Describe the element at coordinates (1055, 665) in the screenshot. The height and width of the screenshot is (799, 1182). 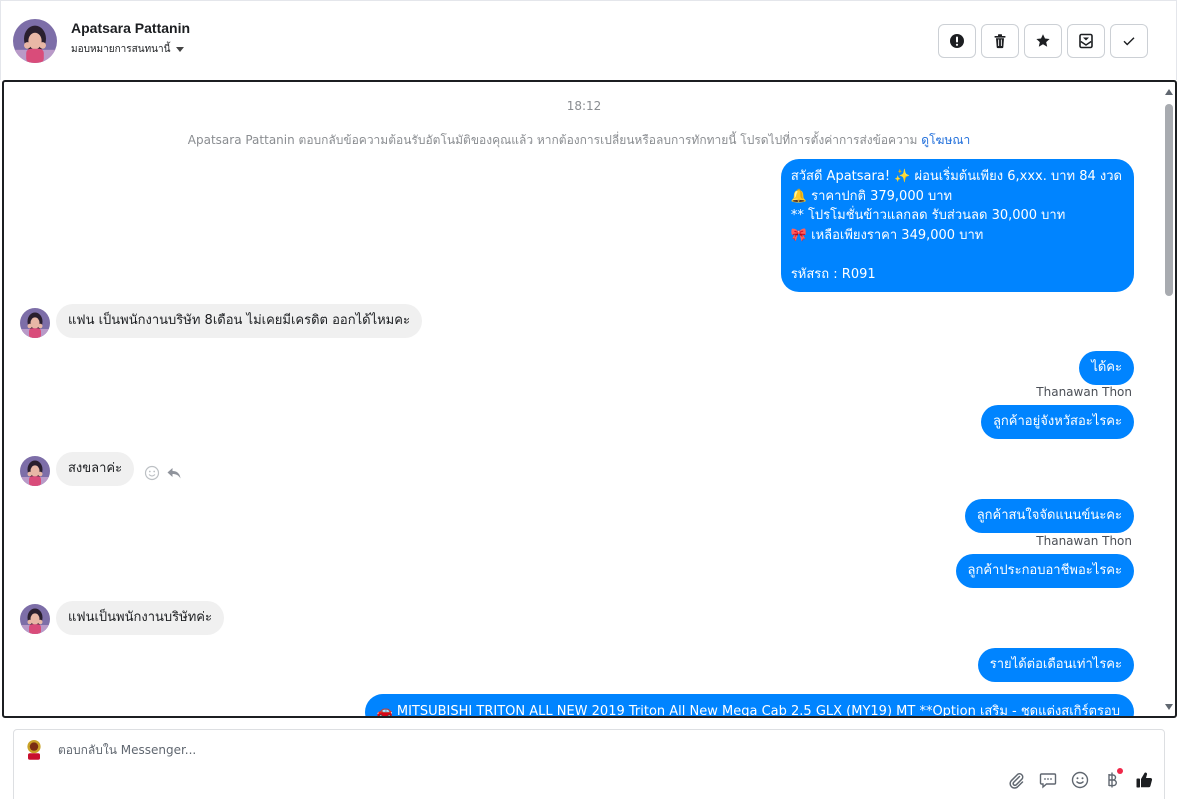
I see `outgoing-message: รายได้ต่อเดือนเท่าไรคะ` at that location.